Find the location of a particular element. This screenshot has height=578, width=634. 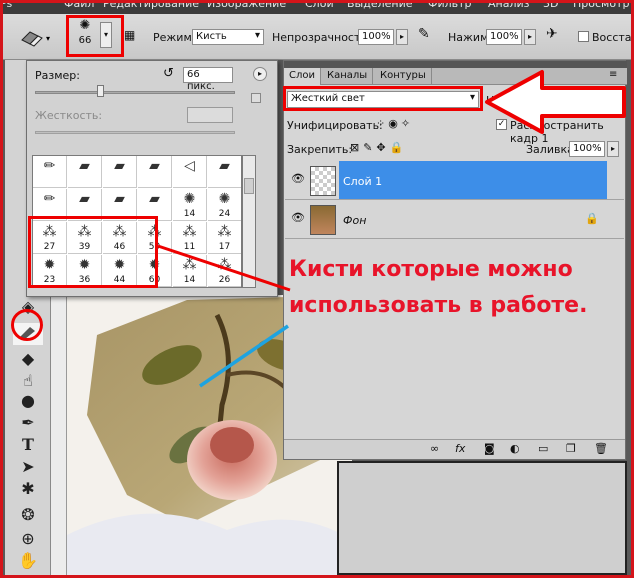

blend-mode-highlight is located at coordinates (383, 98).